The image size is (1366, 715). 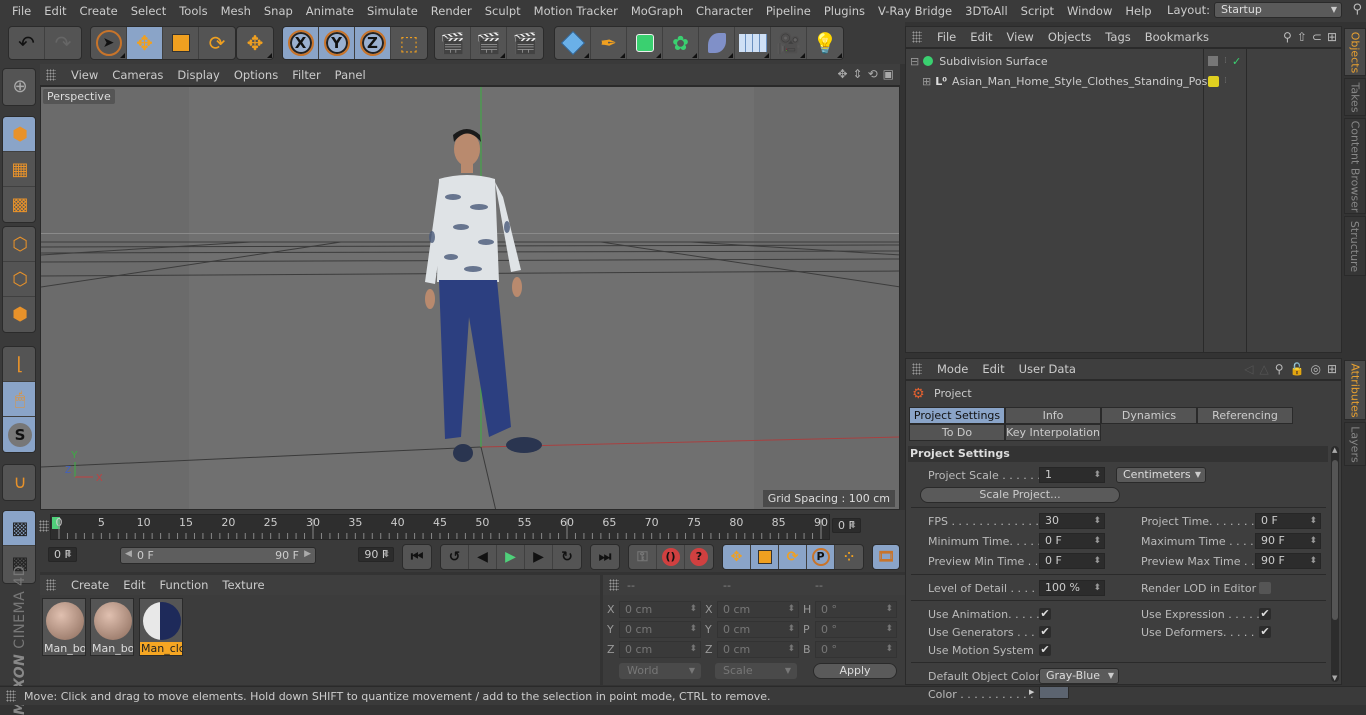 I want to click on scroll-thumb, so click(x=1335, y=540).